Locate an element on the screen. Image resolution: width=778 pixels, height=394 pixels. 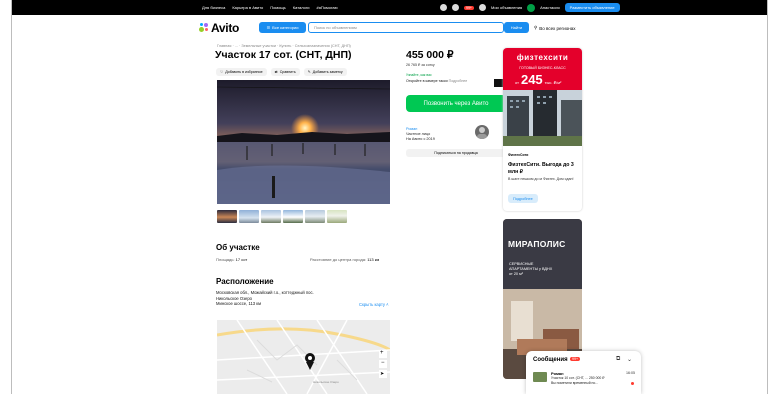
logo-dots-icon is located at coordinates (204, 28).